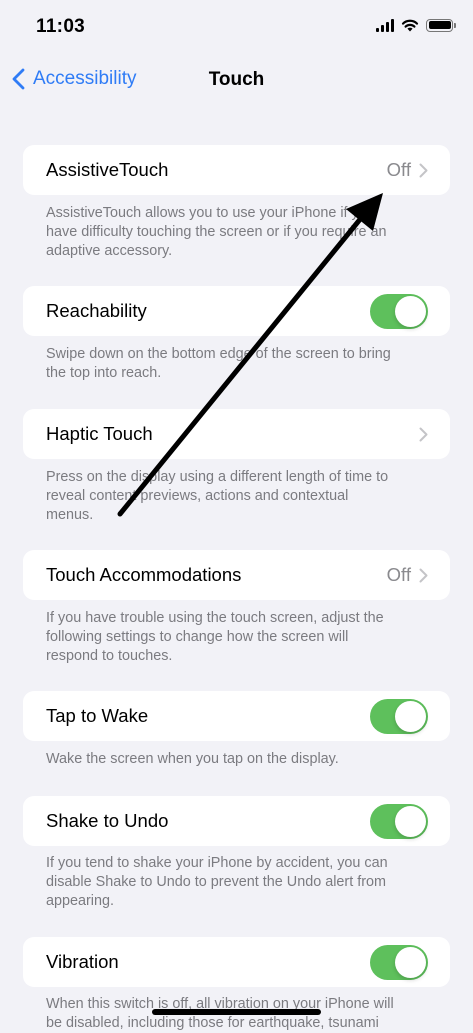 The image size is (473, 1033). What do you see at coordinates (104, 373) in the screenshot?
I see `footer-line: the top into reach.` at bounding box center [104, 373].